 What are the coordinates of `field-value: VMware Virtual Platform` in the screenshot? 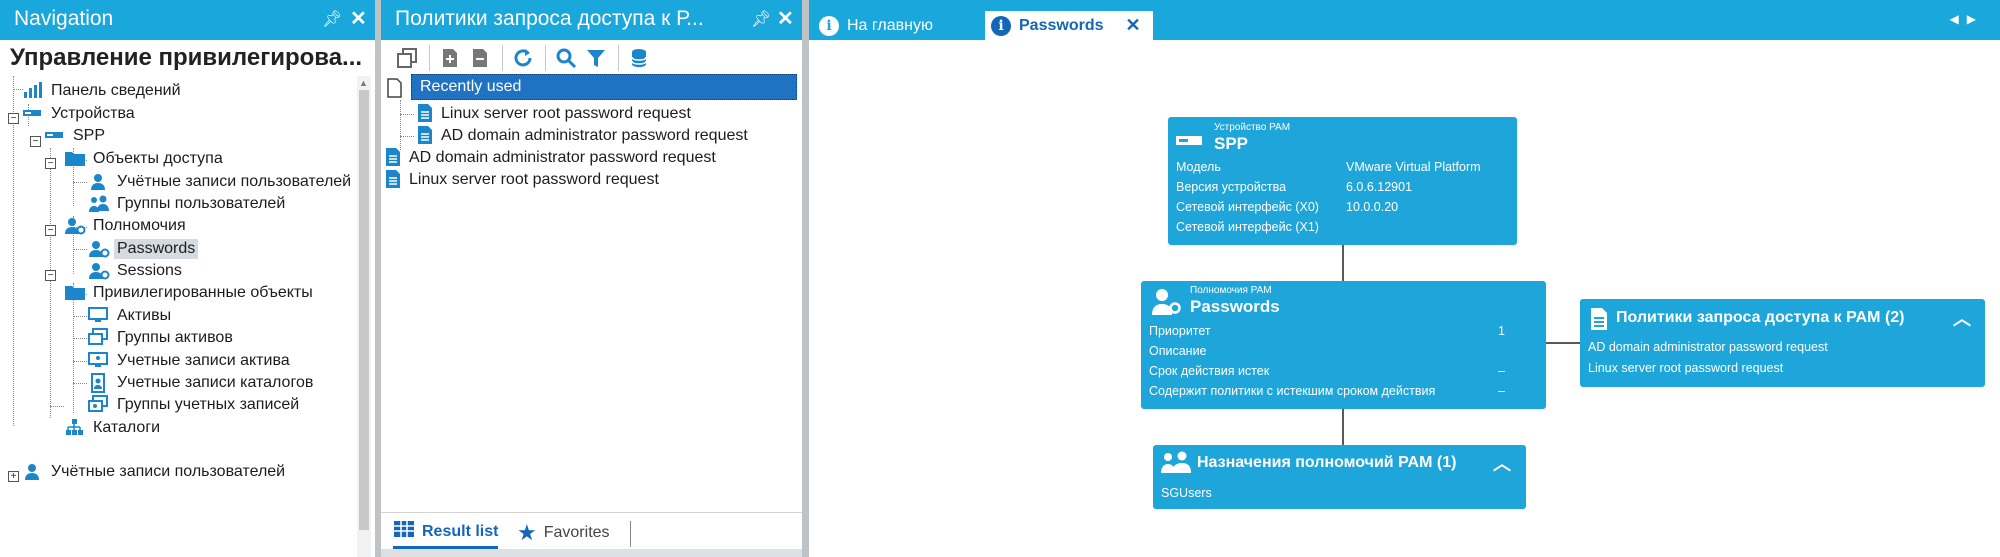 It's located at (1413, 167).